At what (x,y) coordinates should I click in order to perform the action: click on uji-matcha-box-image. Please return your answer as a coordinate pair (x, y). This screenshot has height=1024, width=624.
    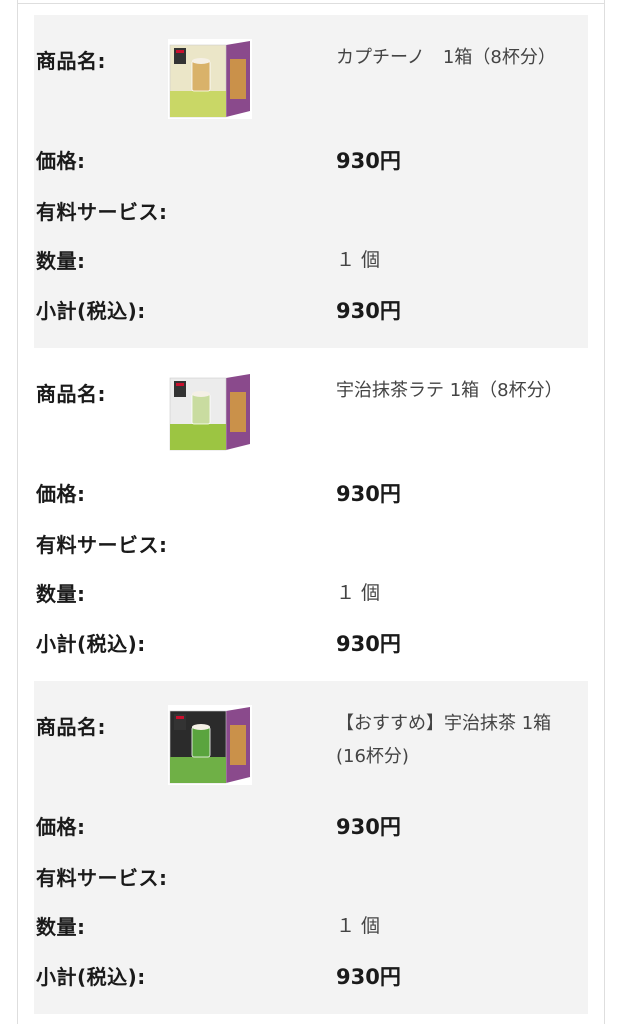
    Looking at the image, I should click on (210, 745).